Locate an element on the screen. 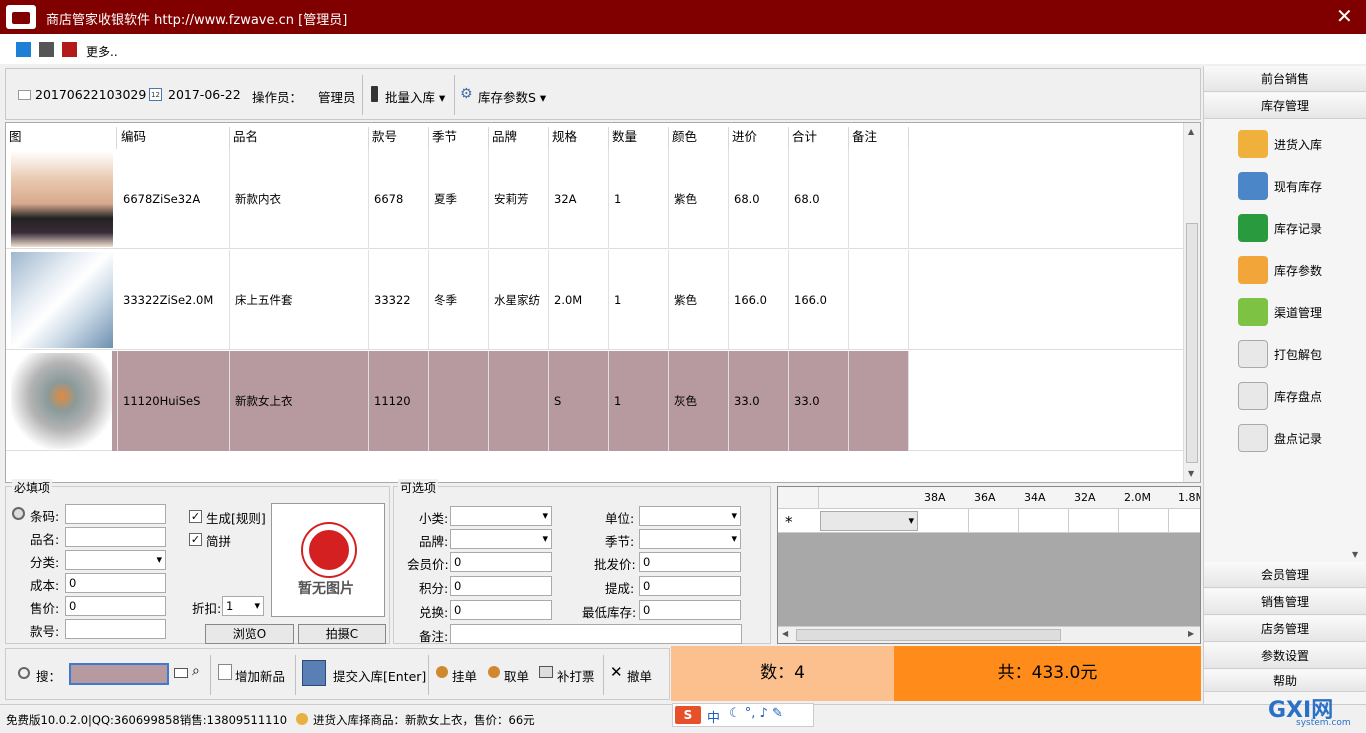  nav-label: 进货入库 is located at coordinates (1298, 145).